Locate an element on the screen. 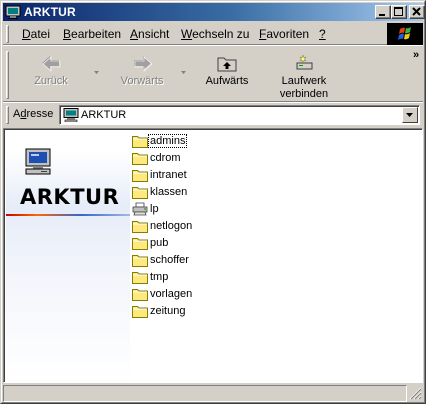 This screenshot has width=426, height=404. chevron-down-icon is located at coordinates (409, 115).